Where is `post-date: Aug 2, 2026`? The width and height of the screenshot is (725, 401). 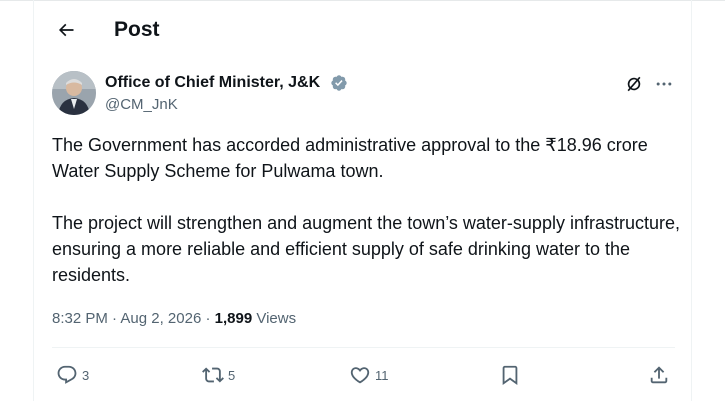 post-date: Aug 2, 2026 is located at coordinates (160, 318).